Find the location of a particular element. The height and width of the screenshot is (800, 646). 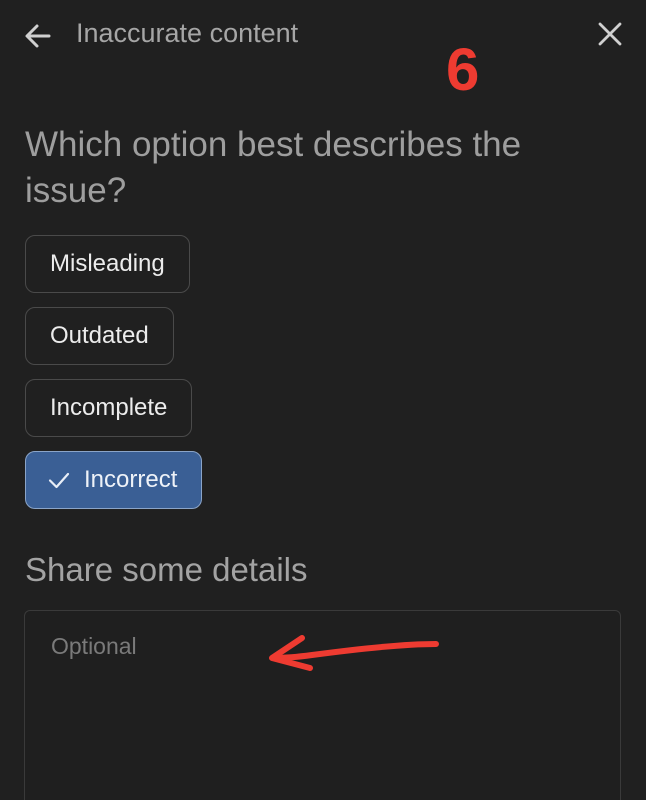

dialog-title: Inaccurate content is located at coordinates (187, 33).